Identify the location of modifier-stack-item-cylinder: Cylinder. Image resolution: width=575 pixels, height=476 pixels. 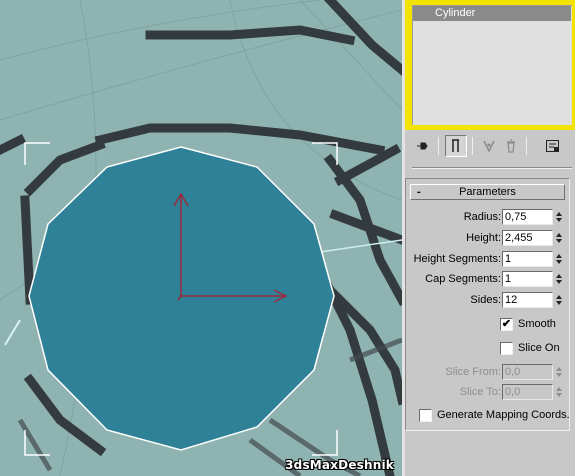
(492, 13).